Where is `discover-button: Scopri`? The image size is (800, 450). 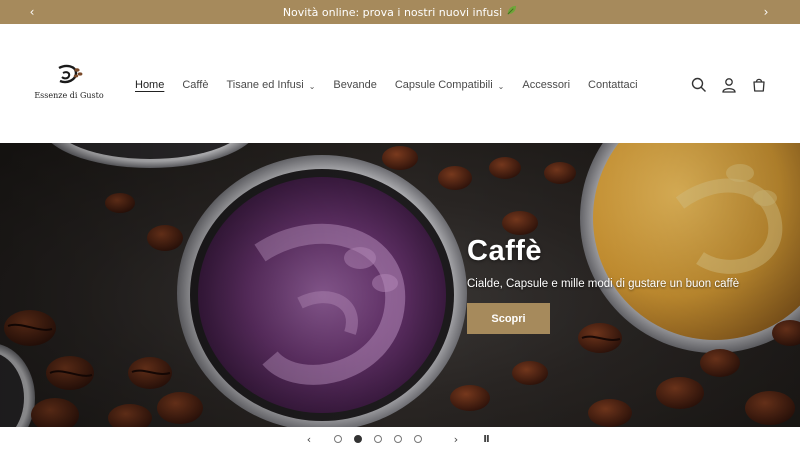 discover-button: Scopri is located at coordinates (508, 318).